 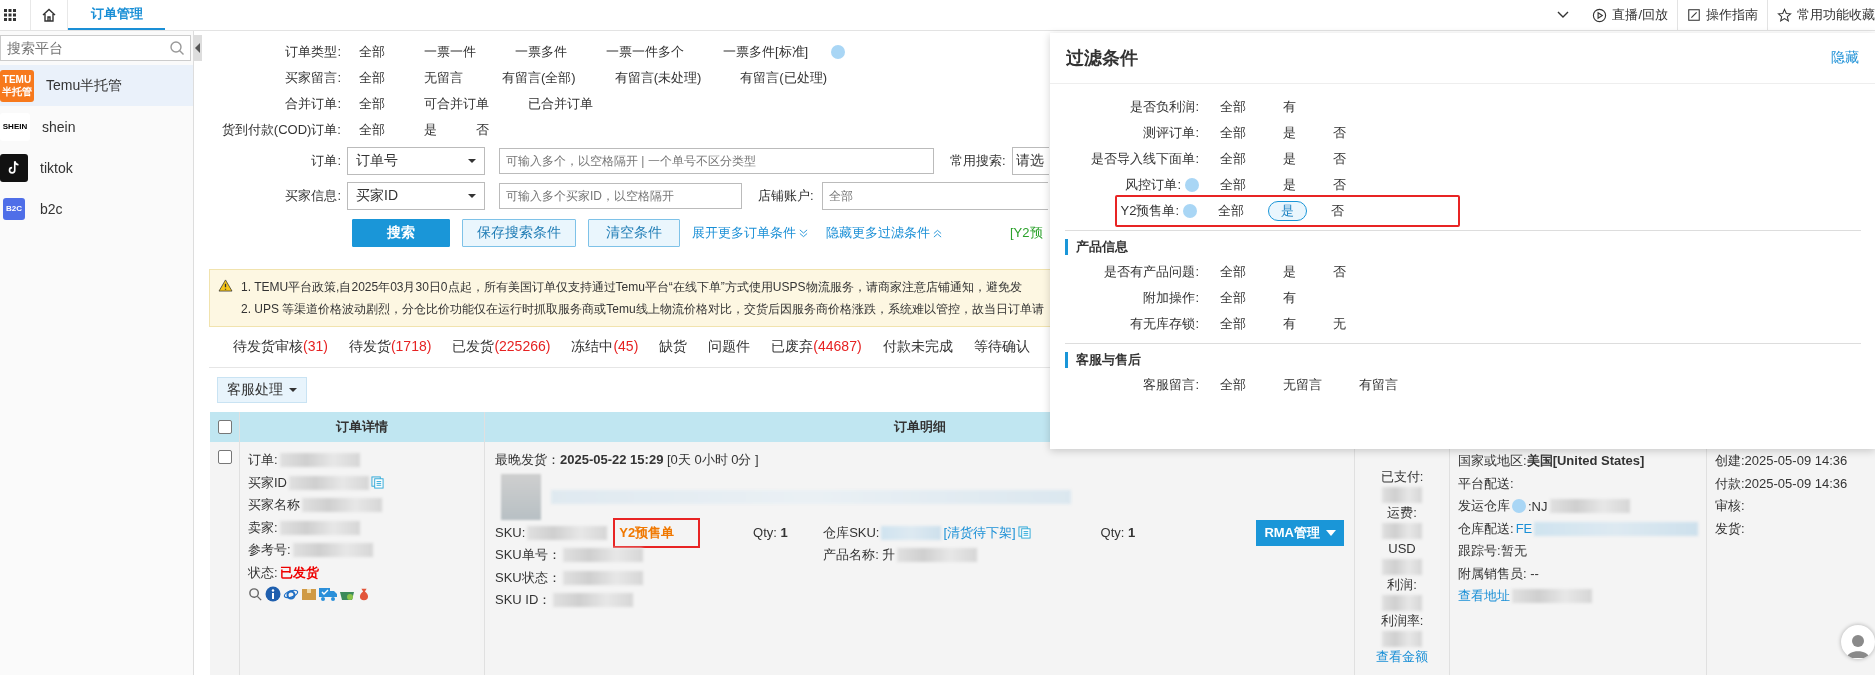 What do you see at coordinates (1145, 159) in the screenshot?
I see `filter-label: 是否导入线下面单:` at bounding box center [1145, 159].